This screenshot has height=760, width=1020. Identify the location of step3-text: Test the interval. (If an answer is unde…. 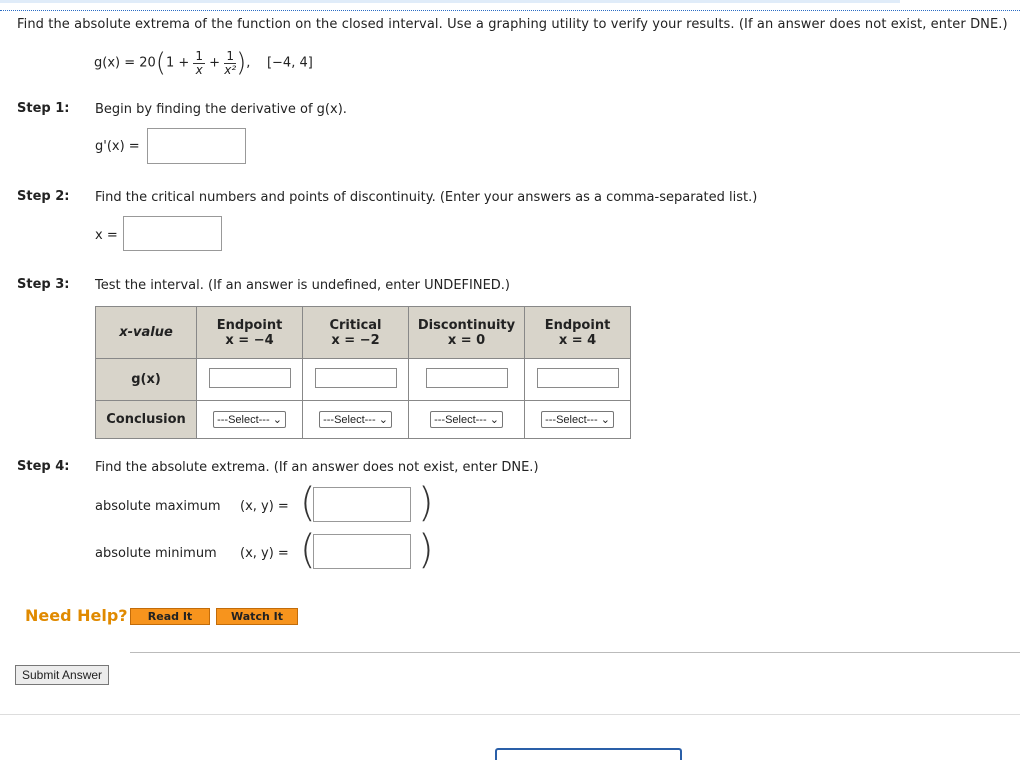
(302, 285).